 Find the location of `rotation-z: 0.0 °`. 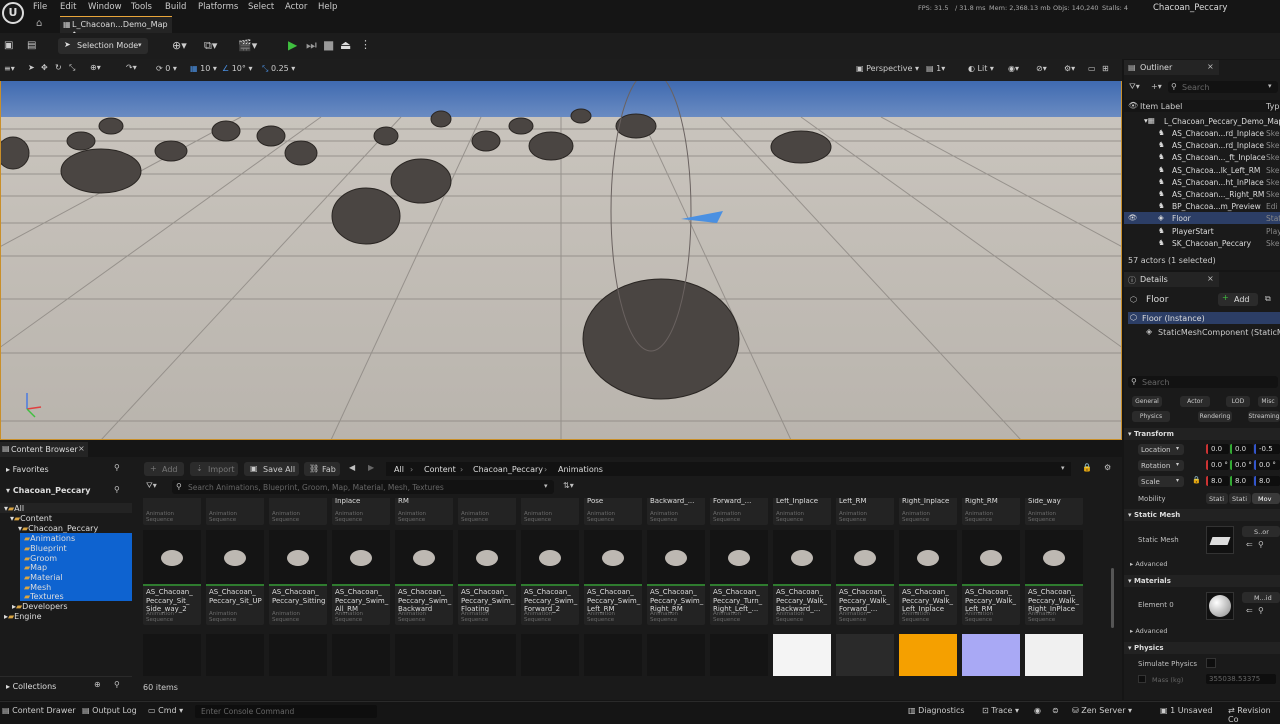

rotation-z: 0.0 ° is located at coordinates (1267, 465).